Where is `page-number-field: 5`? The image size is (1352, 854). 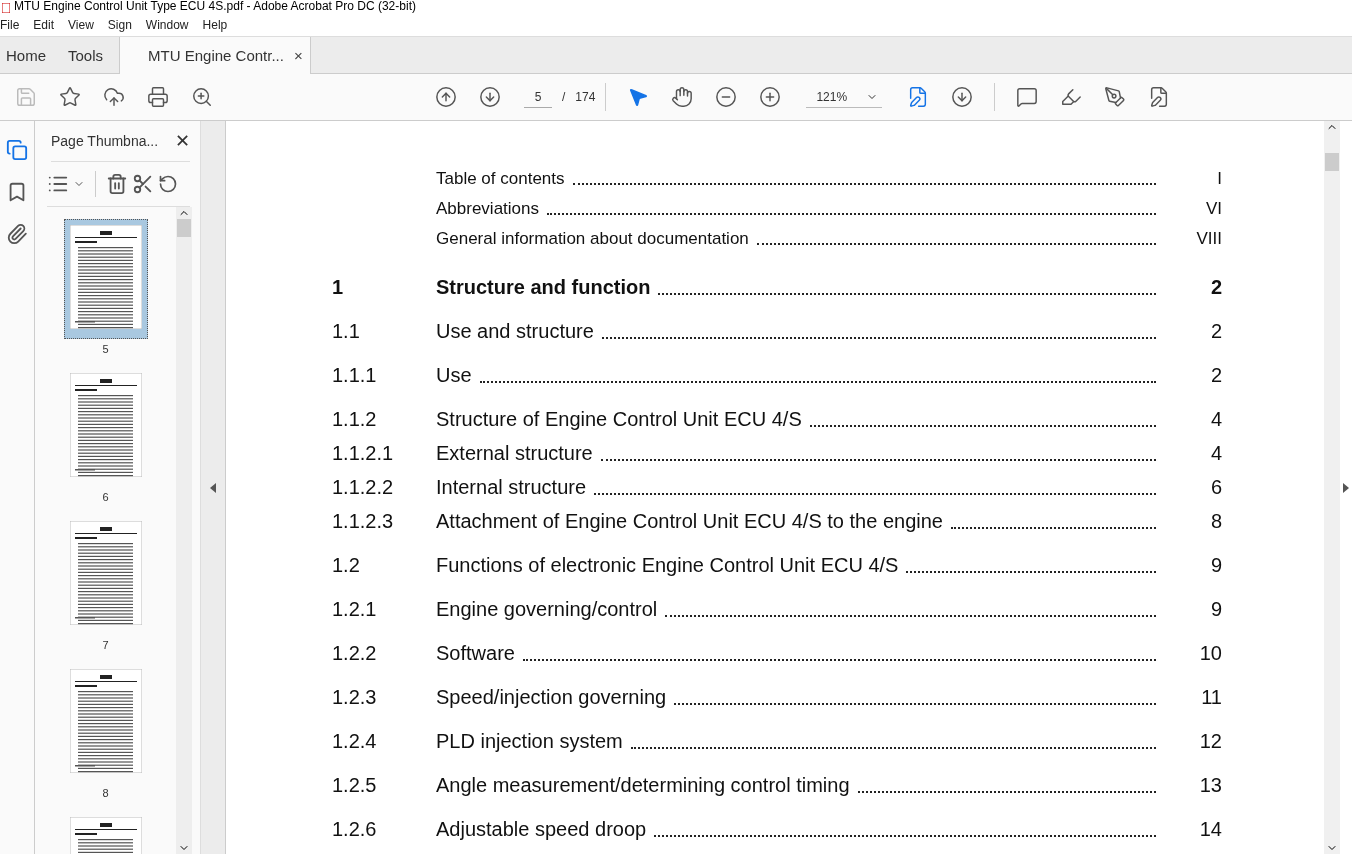
page-number-field: 5 is located at coordinates (538, 97).